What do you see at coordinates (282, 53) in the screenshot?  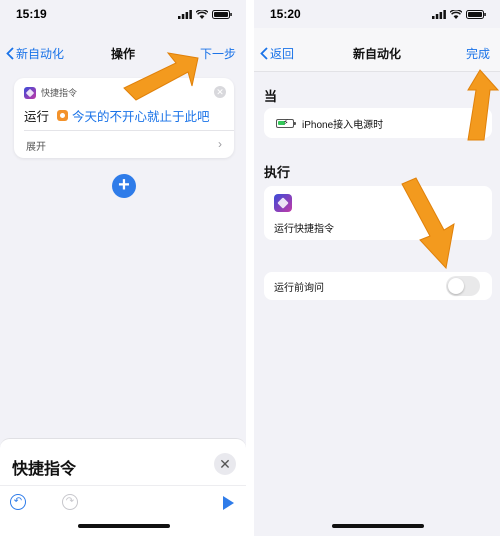 I see `back-label: 返回` at bounding box center [282, 53].